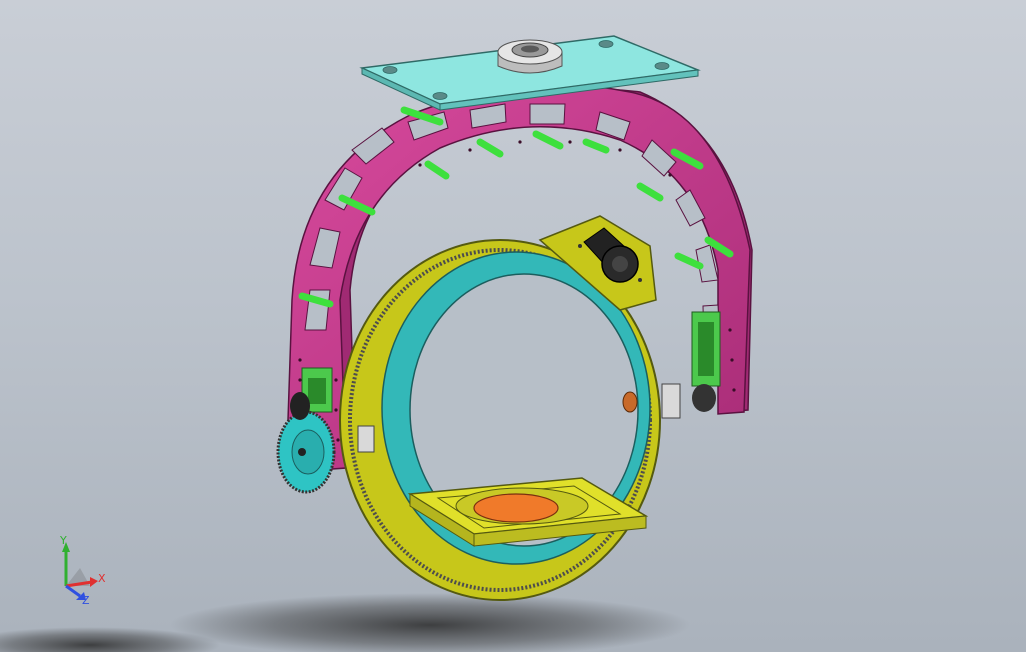 The height and width of the screenshot is (652, 1026). Describe the element at coordinates (102, 578) in the screenshot. I see `triad-x-label: X` at that location.